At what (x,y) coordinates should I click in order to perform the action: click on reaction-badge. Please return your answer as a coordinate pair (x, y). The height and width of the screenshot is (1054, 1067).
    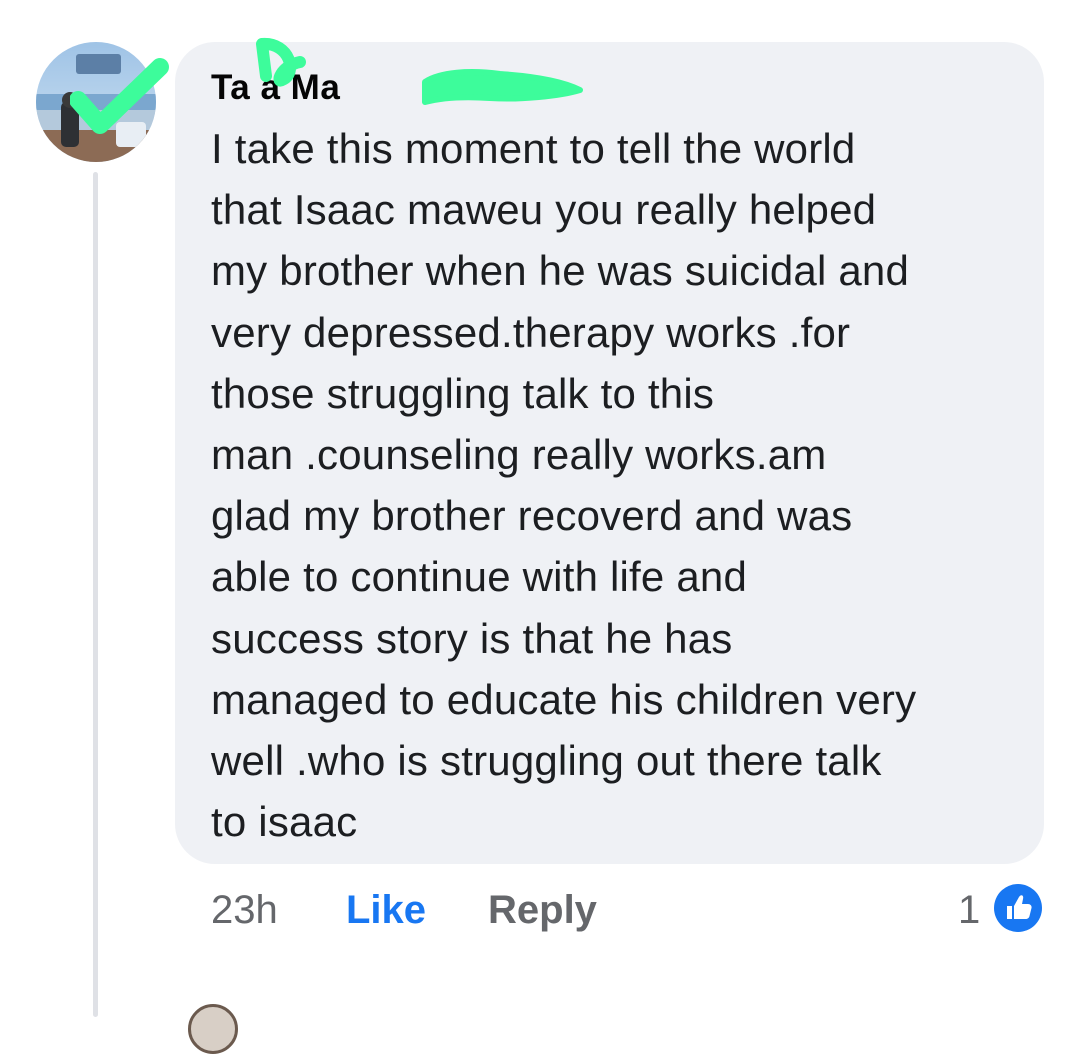
    Looking at the image, I should click on (1018, 908).